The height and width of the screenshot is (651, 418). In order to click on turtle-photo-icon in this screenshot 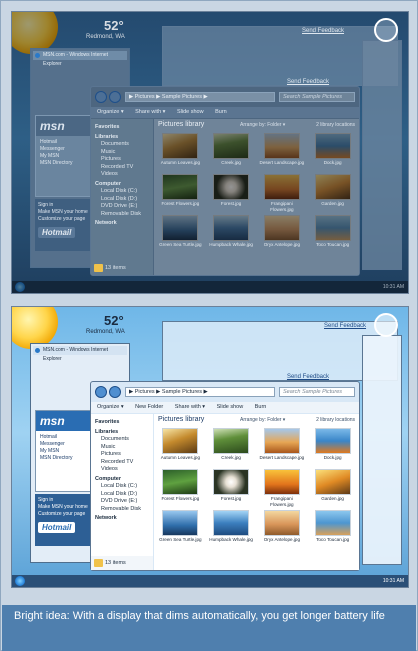, I will do `click(180, 523)`.